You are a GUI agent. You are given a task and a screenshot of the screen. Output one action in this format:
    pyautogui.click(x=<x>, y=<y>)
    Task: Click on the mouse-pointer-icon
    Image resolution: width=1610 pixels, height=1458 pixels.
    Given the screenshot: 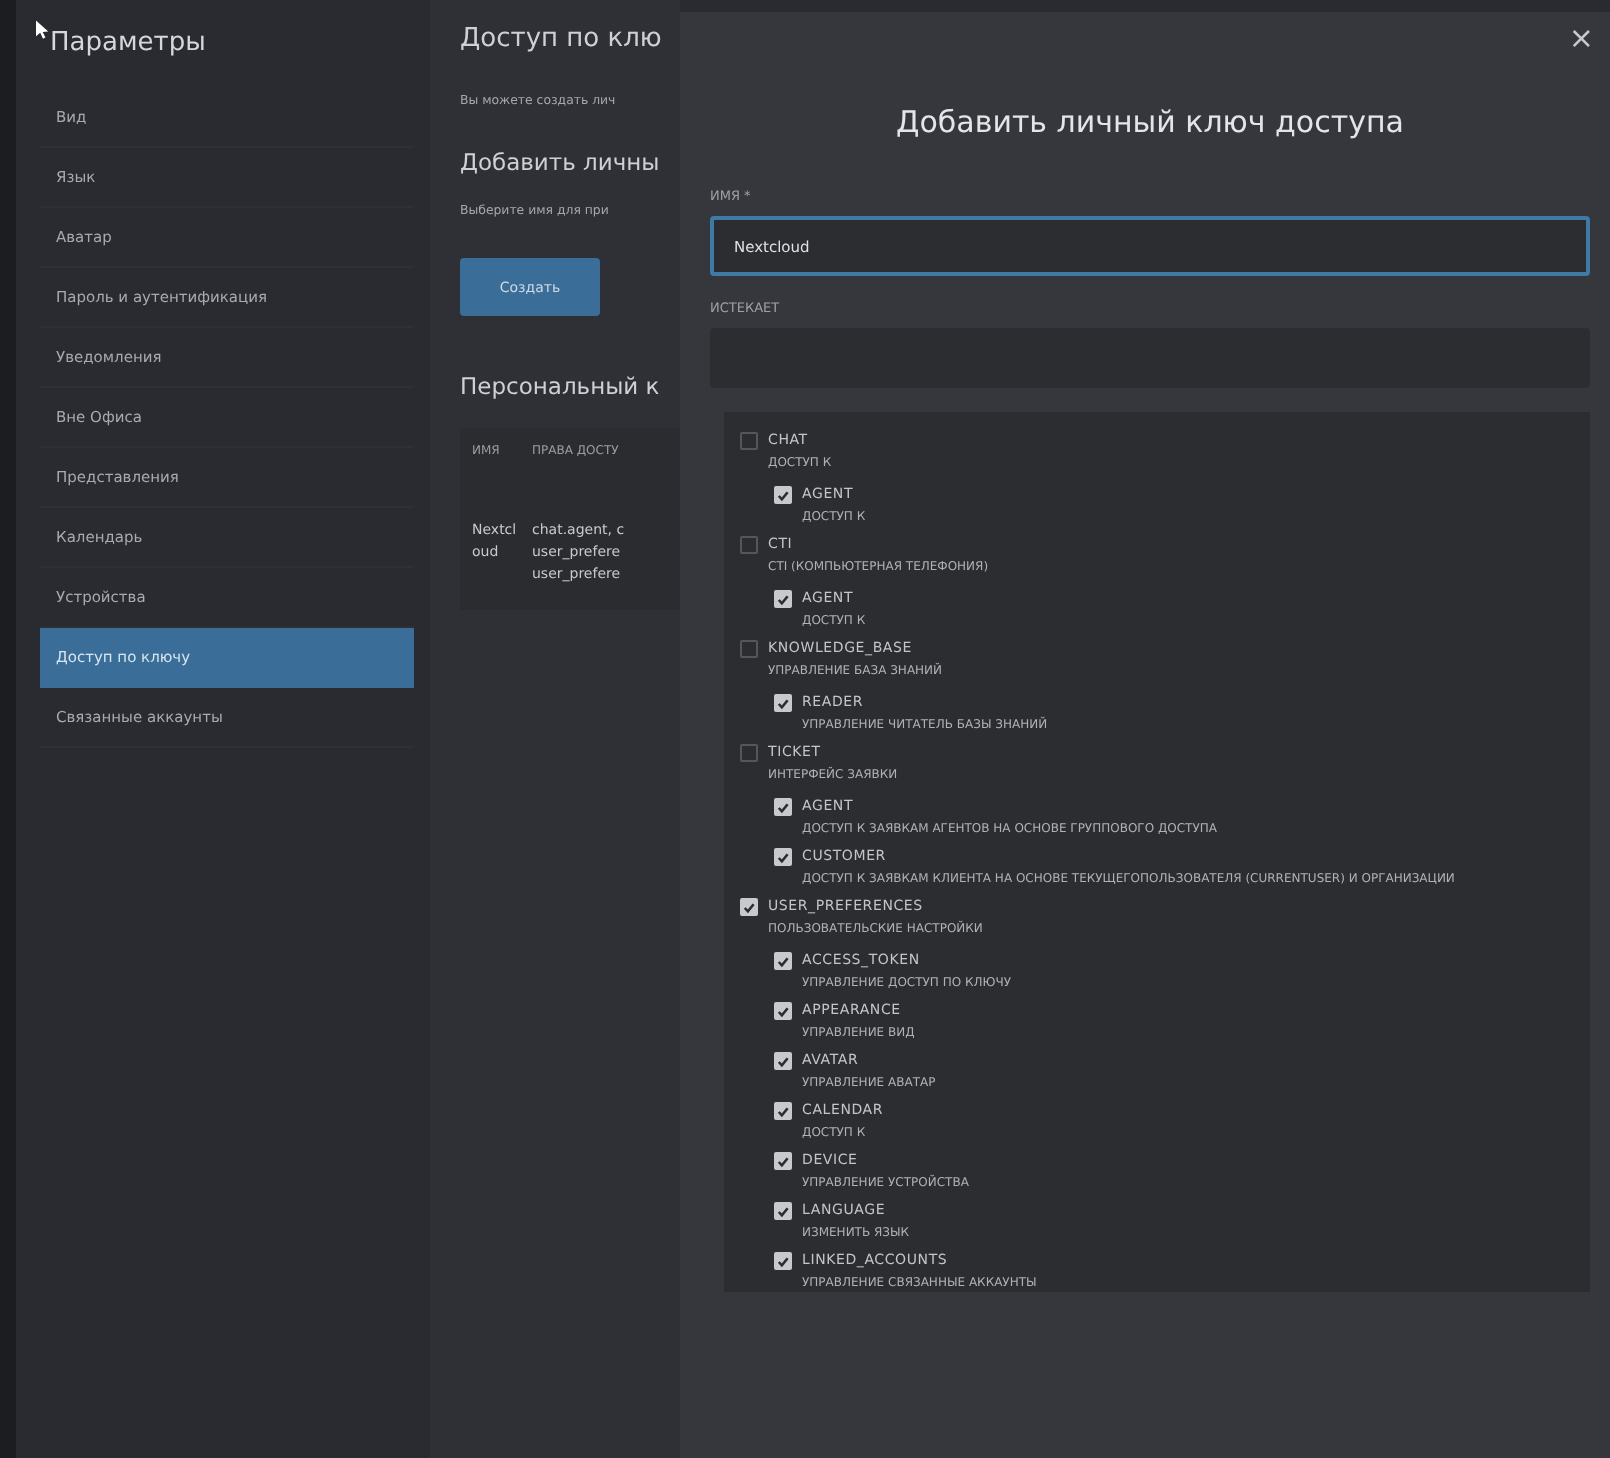 What is the action you would take?
    pyautogui.click(x=43, y=30)
    